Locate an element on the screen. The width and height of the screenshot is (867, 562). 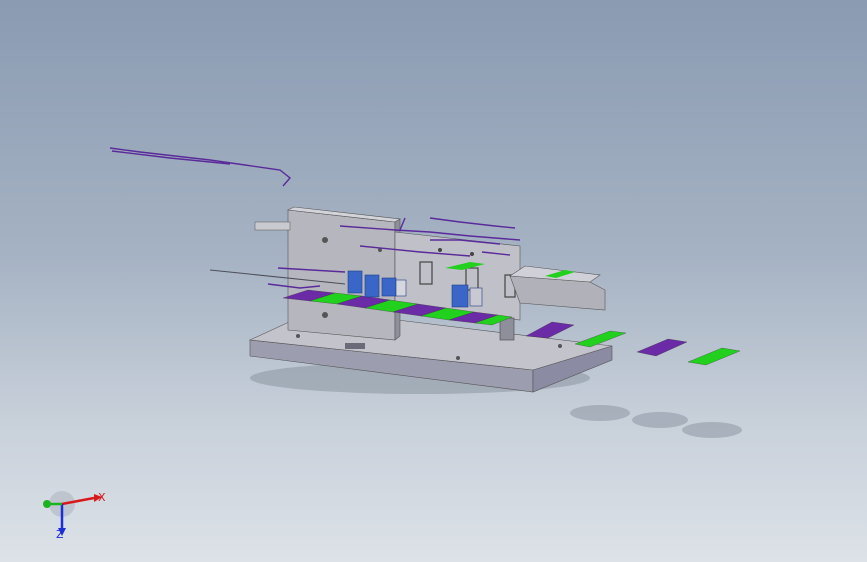
triad-graphic is located at coordinates (72, 513).